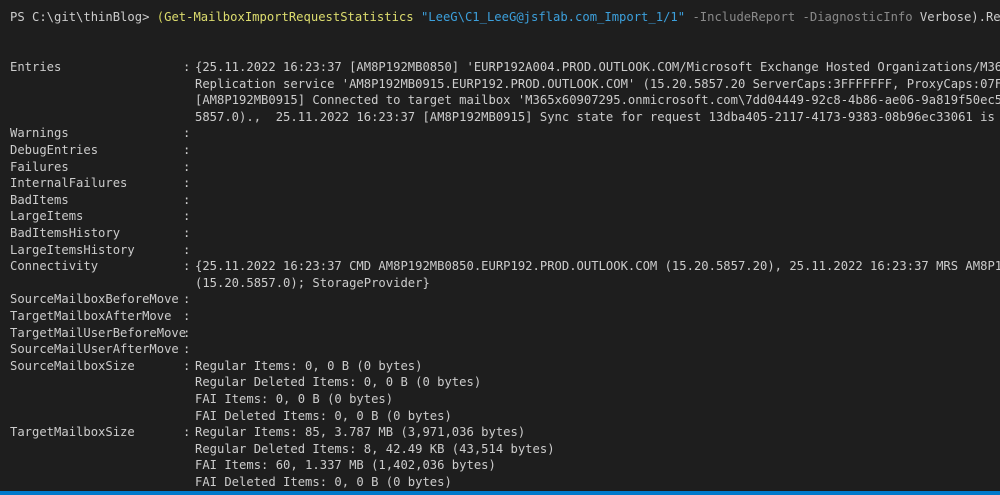 This screenshot has height=495, width=1000. I want to click on property-name: DebugEntries, so click(54, 150).